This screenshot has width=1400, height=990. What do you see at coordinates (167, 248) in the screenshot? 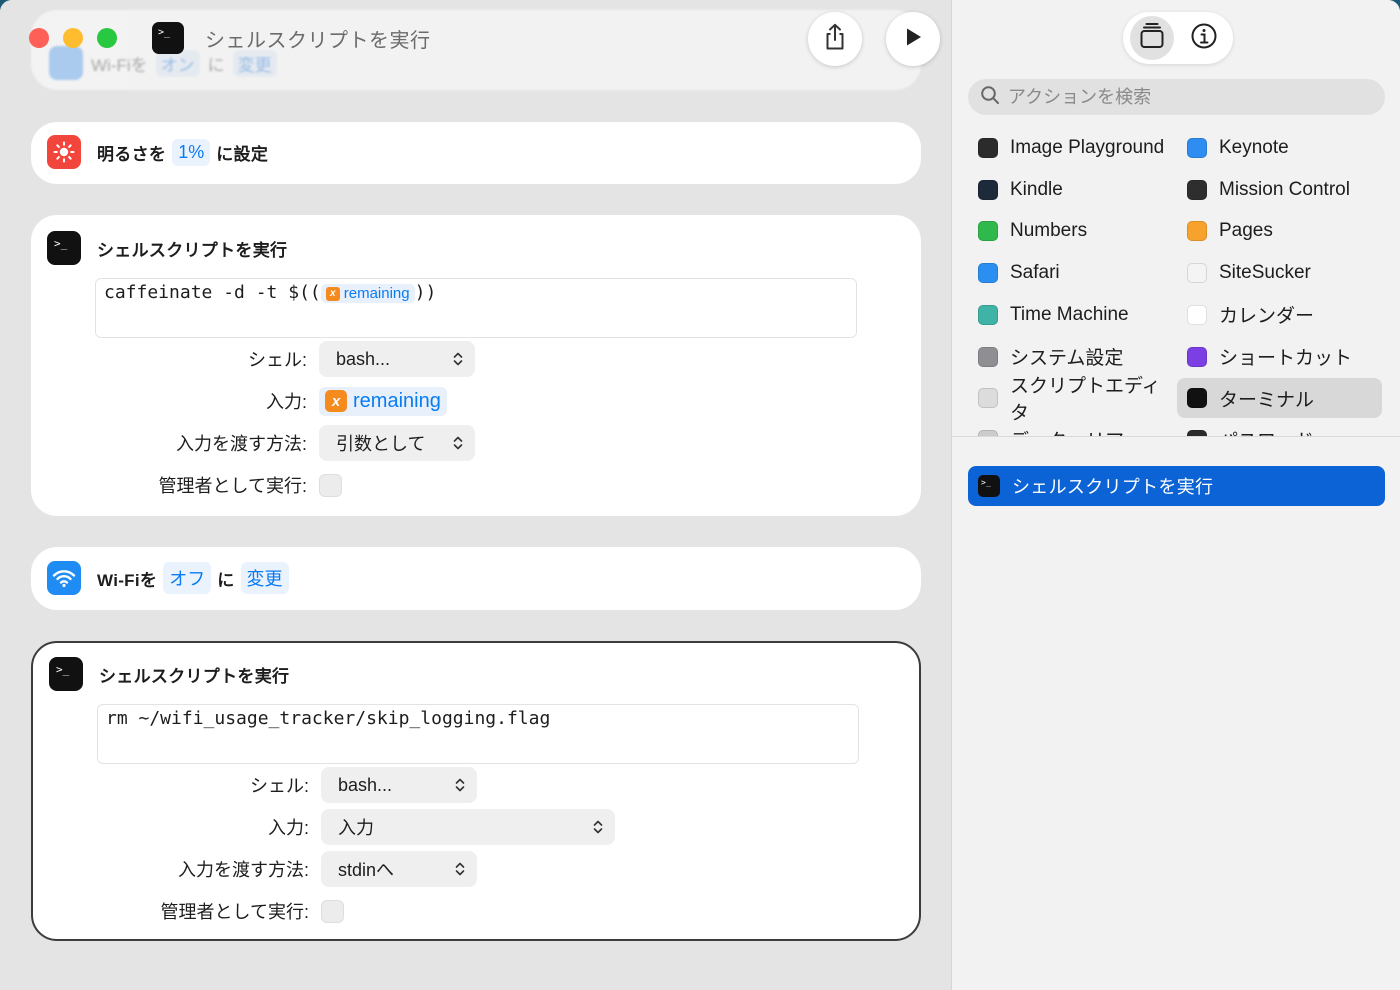
I see `shell-card-1-header: >_ シェルスクリプトを実行` at bounding box center [167, 248].